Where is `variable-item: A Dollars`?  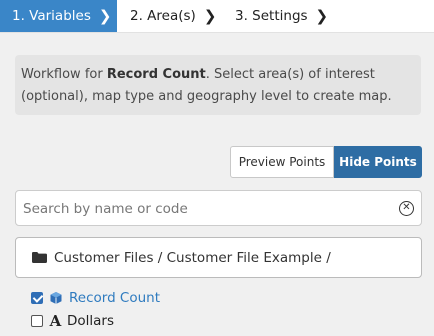 variable-item: A Dollars is located at coordinates (72, 321).